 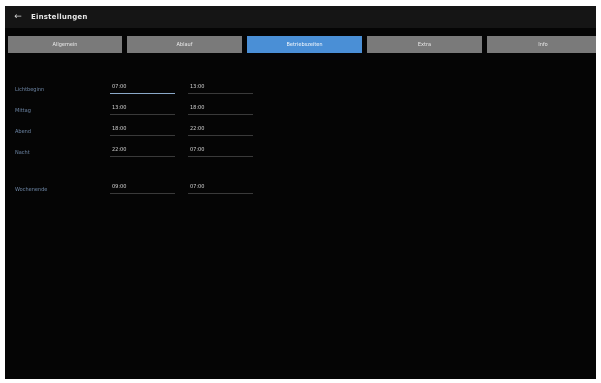 I want to click on schedule-row: Mittag 13:00 18:00, so click(x=300, y=111).